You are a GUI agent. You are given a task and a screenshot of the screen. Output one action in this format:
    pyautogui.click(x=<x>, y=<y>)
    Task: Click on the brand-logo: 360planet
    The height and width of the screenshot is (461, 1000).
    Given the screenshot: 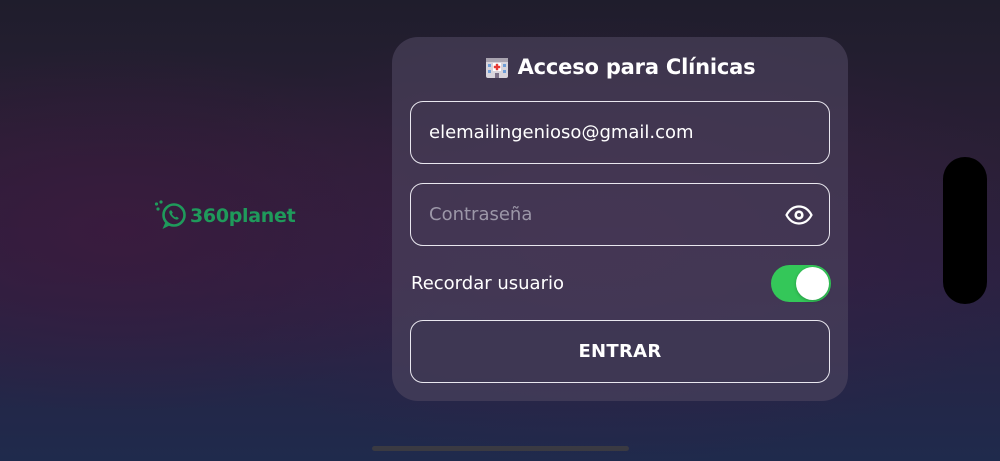 What is the action you would take?
    pyautogui.click(x=225, y=216)
    